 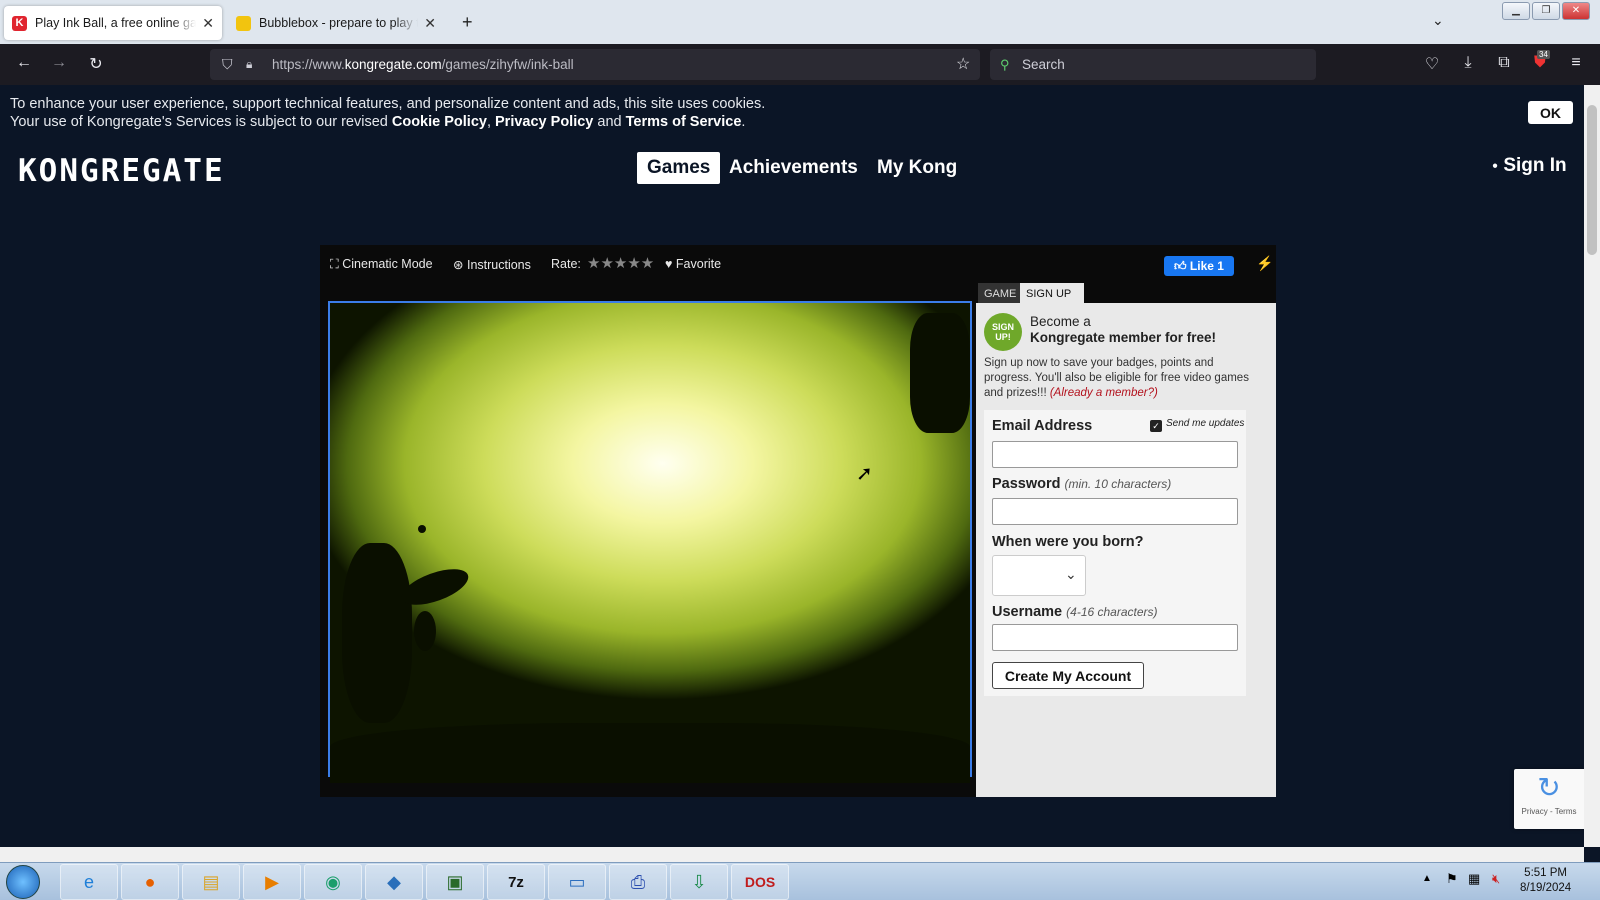 I want to click on system-clock: 5:51 PM 8/19/2024, so click(x=1545, y=881).